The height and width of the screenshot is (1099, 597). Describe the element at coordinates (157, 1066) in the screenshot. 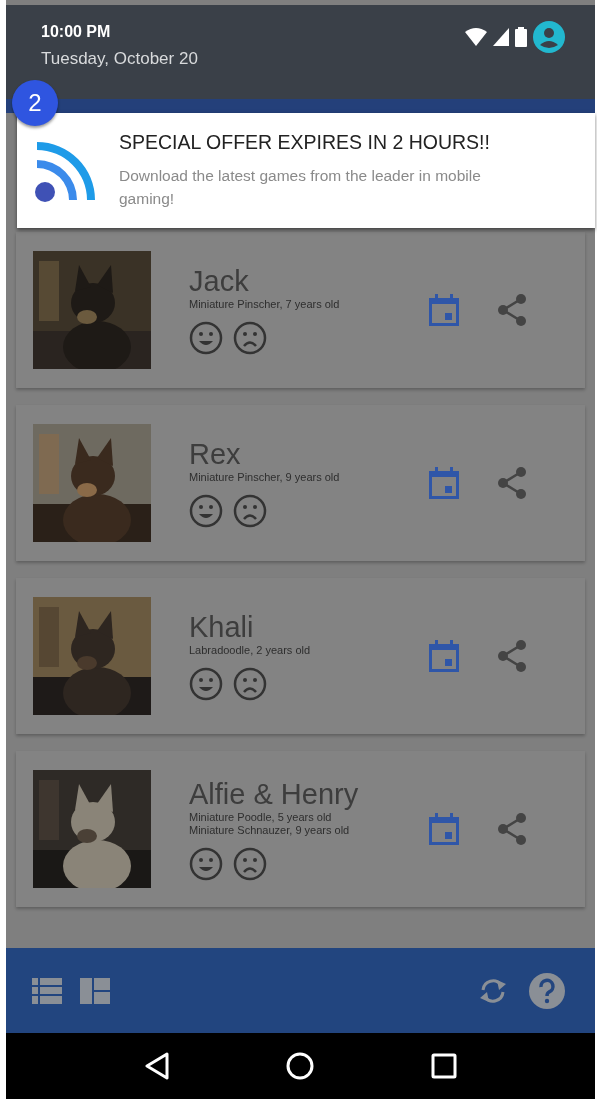

I see `back-icon` at that location.